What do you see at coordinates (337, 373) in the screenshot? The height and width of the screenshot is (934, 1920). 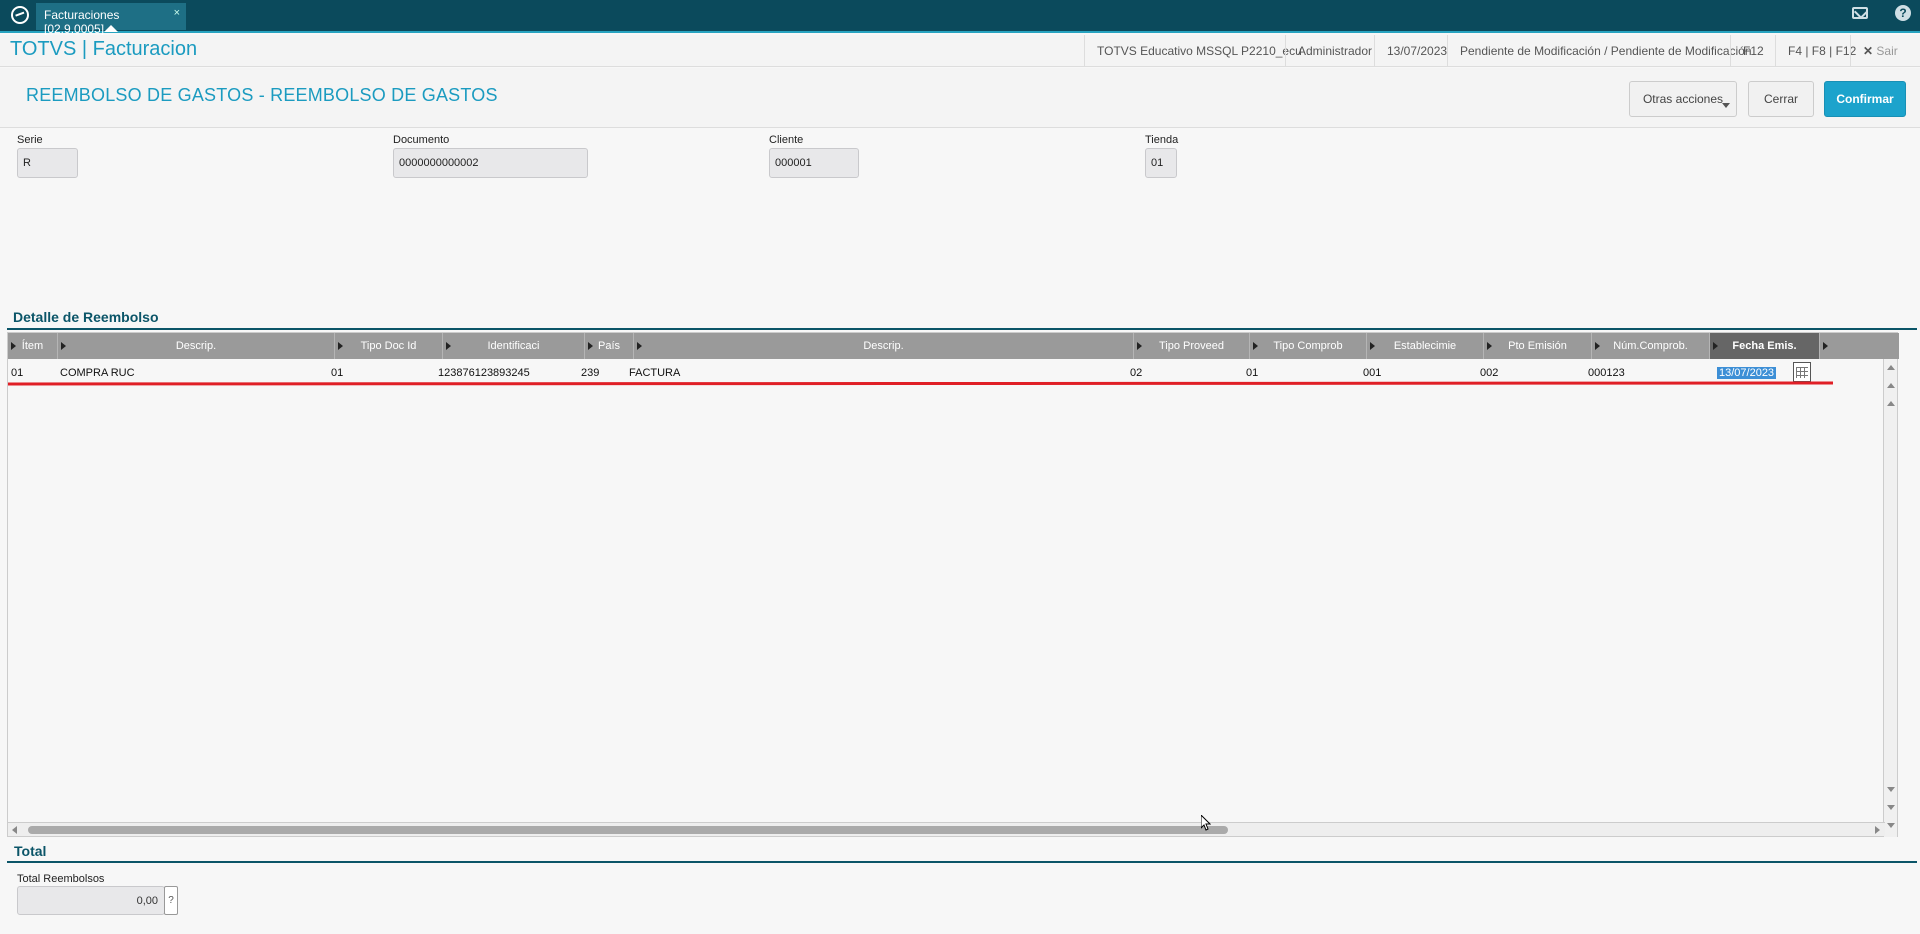 I see `cell-tipo-doc-id: 01` at bounding box center [337, 373].